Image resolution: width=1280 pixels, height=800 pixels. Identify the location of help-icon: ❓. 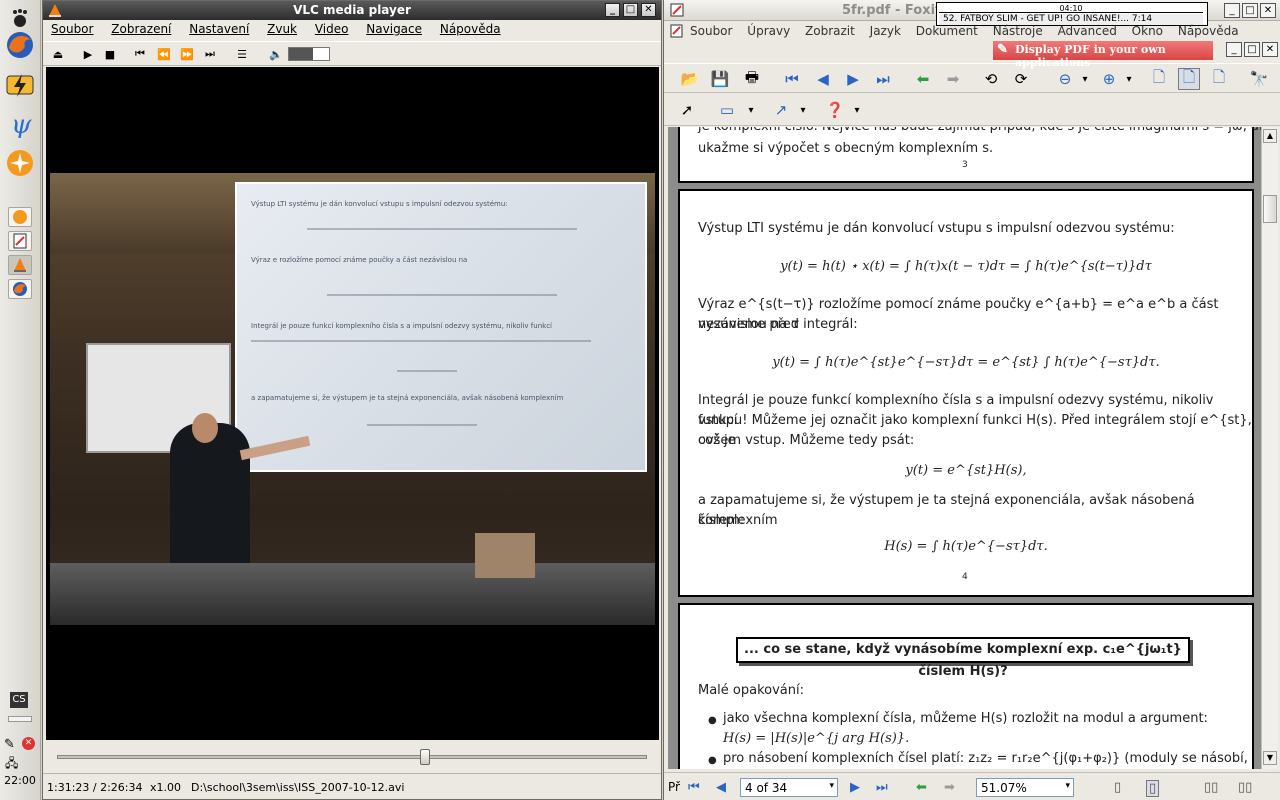
(835, 110).